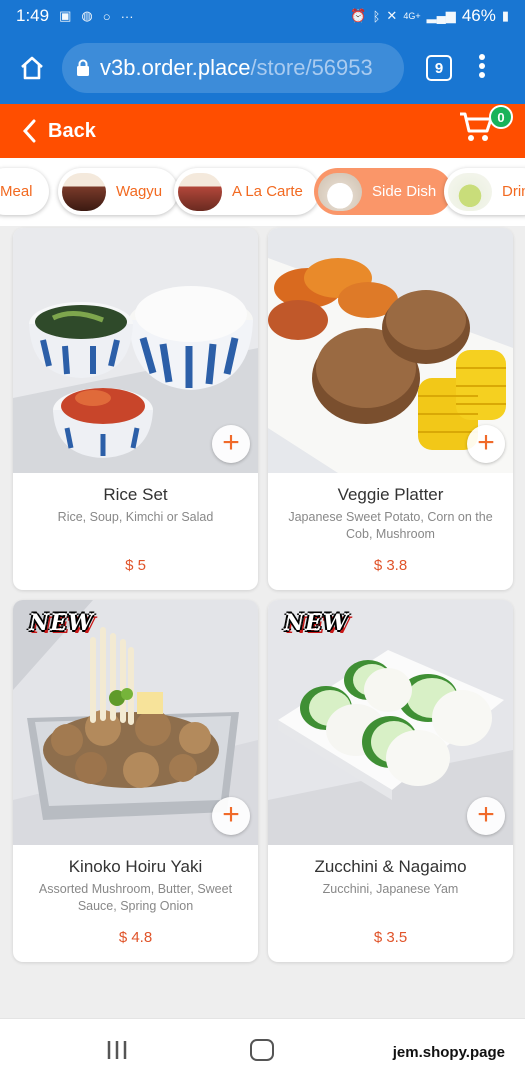 The image size is (525, 1080). Describe the element at coordinates (139, 191) in the screenshot. I see `category-label: Wagyu` at that location.